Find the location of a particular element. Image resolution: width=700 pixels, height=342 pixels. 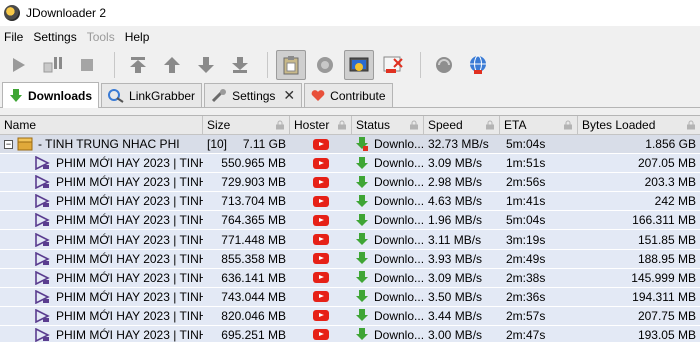

premium-icon is located at coordinates (359, 64).